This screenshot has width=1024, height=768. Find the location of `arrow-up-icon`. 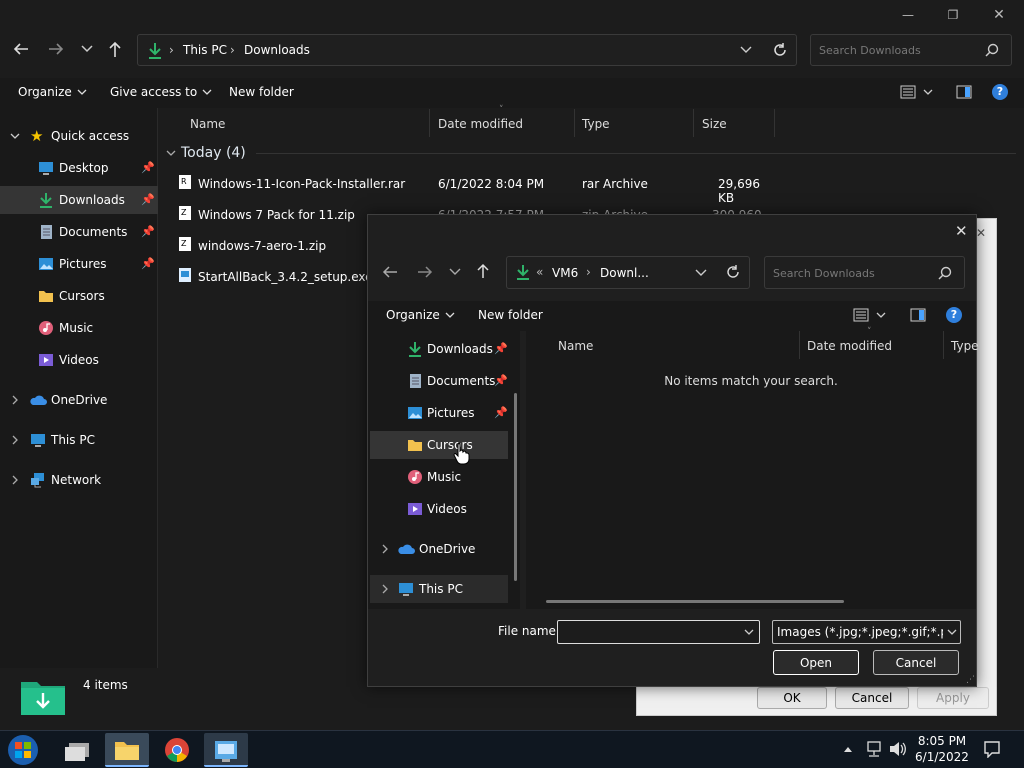

arrow-up-icon is located at coordinates (483, 271).